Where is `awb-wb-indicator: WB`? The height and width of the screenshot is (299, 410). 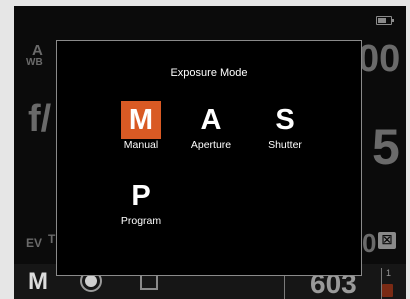
awb-wb-indicator: WB is located at coordinates (34, 62).